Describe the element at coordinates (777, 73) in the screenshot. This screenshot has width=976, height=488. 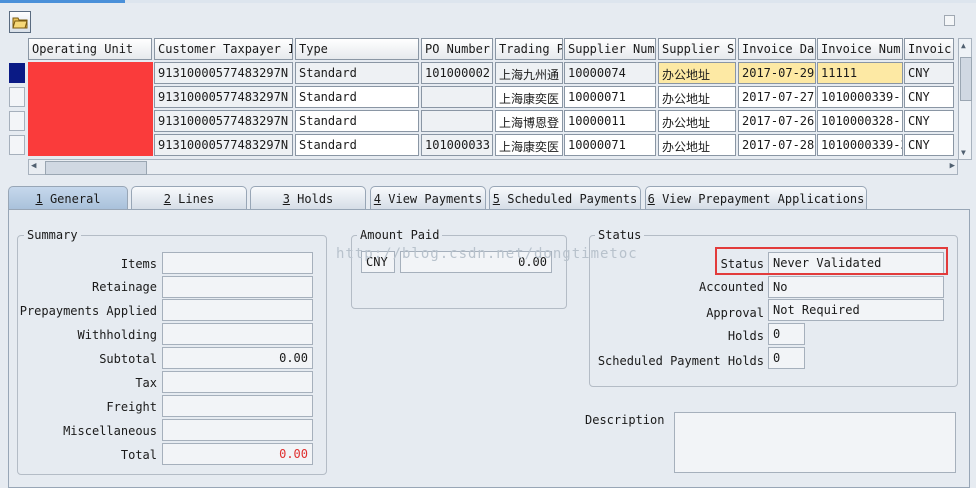
I see `cell-invoice-date: 2017-07-29` at that location.